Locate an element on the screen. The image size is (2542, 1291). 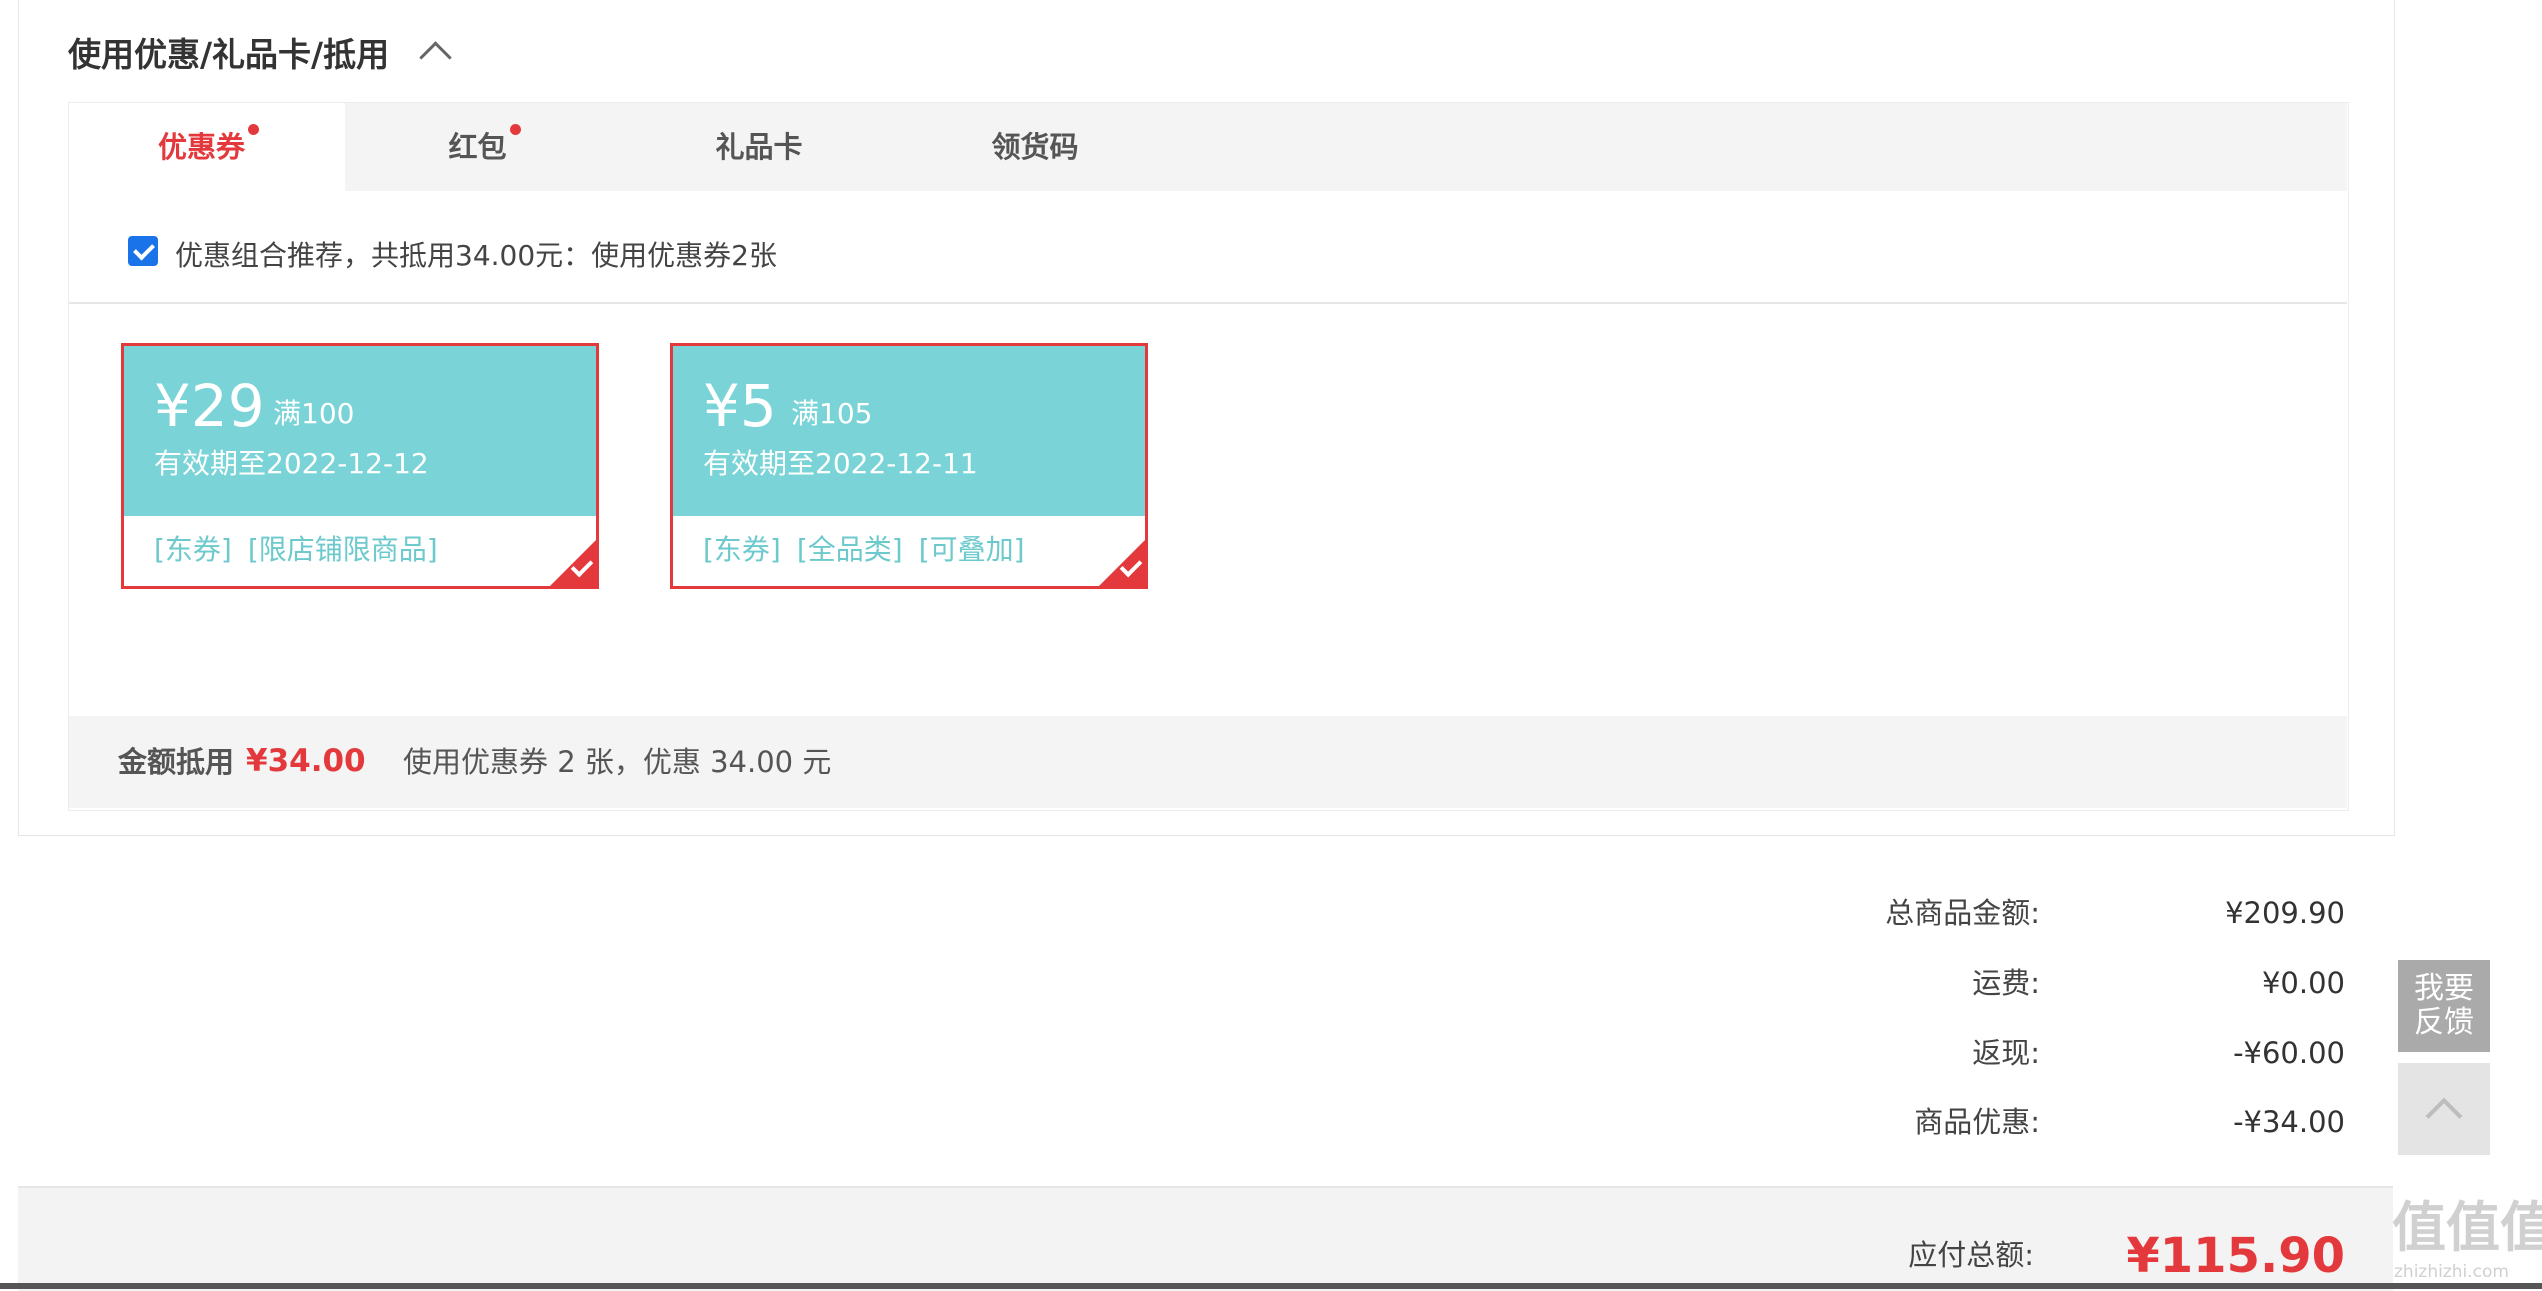
summary-amount: ¥34.00 is located at coordinates (306, 761).